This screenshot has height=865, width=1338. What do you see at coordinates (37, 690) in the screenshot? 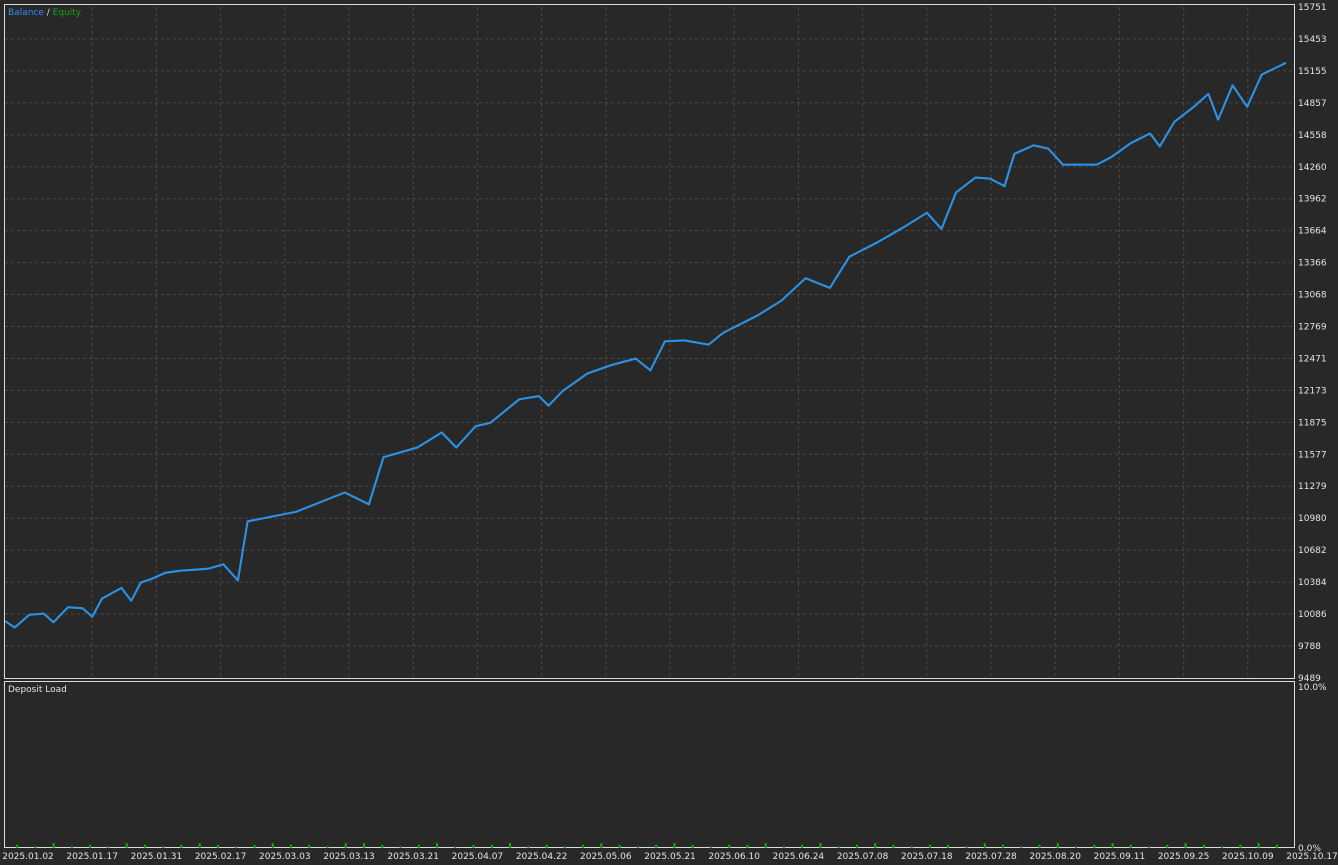
I see `deposit-panel-title: Deposit Load` at bounding box center [37, 690].